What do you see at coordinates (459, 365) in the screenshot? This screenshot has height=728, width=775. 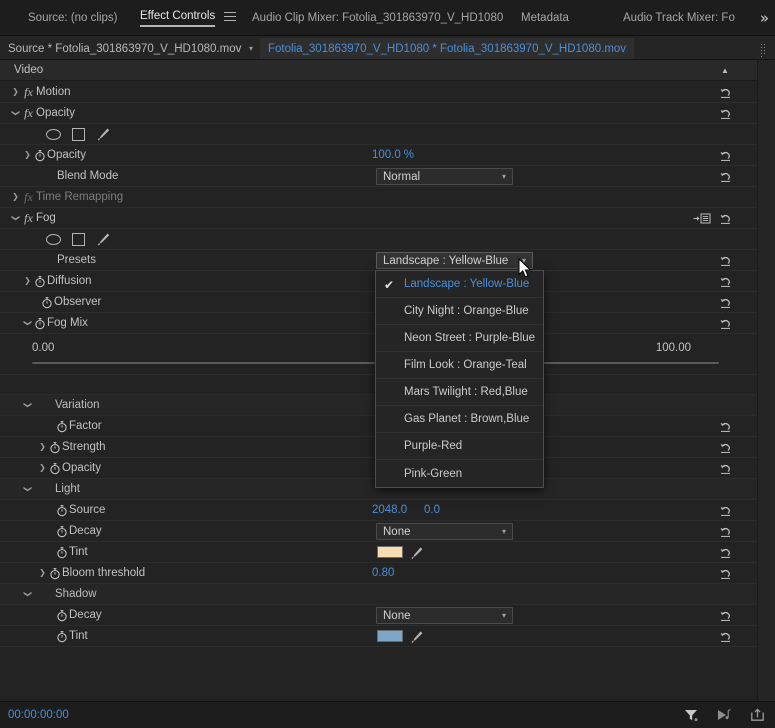 I see `presets-menu-item: Film Look : Orange-Teal` at bounding box center [459, 365].